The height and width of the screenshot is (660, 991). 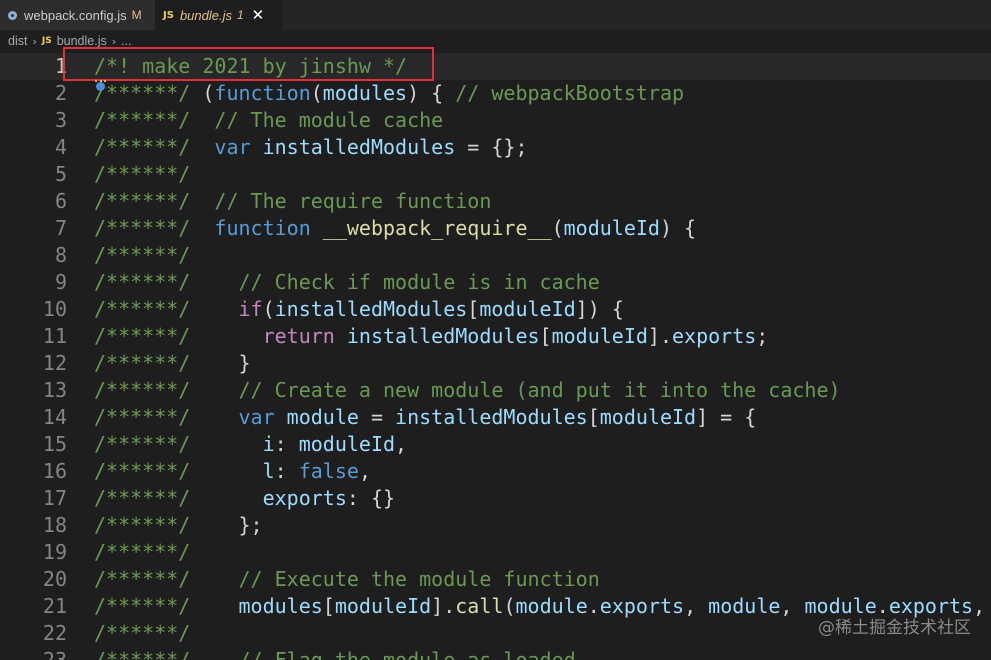 What do you see at coordinates (495, 444) in the screenshot?
I see `code-line: 15 /******/ i: moduleId,` at bounding box center [495, 444].